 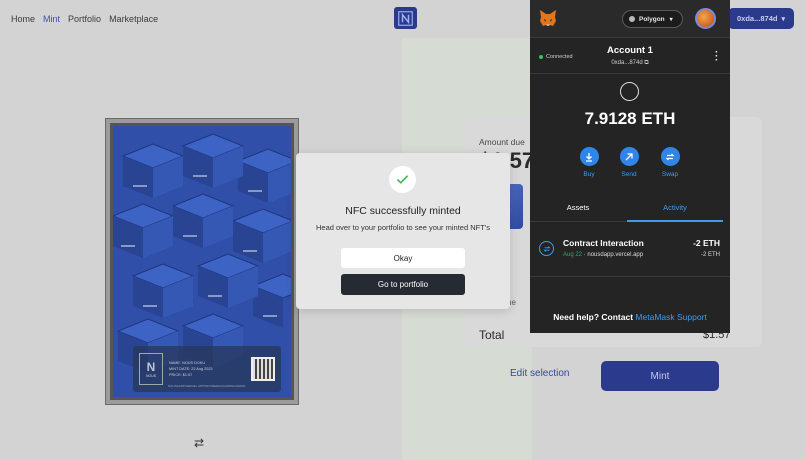 I want to click on check-icon, so click(x=402, y=179).